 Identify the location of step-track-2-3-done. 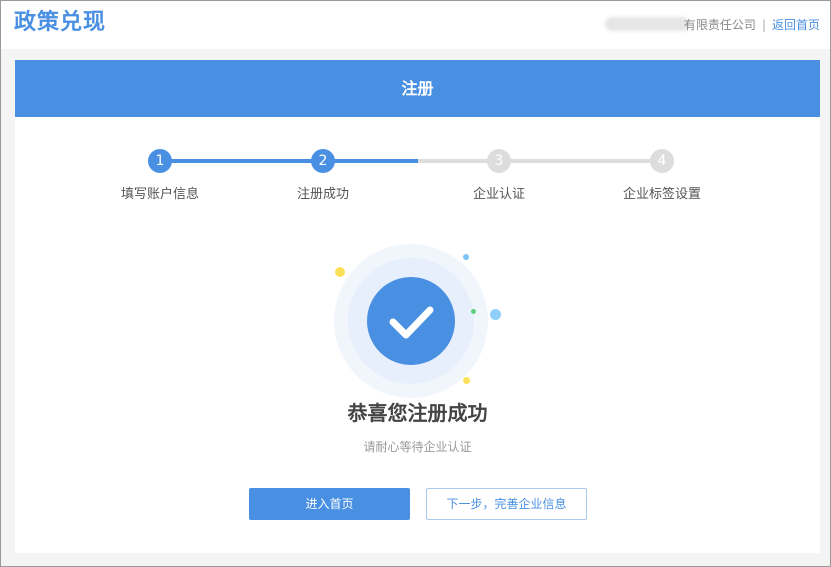
(370, 161).